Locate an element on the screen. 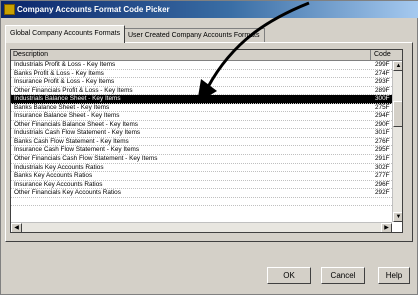 This screenshot has width=418, height=296. annotation-arrow-icon is located at coordinates (253, 52).